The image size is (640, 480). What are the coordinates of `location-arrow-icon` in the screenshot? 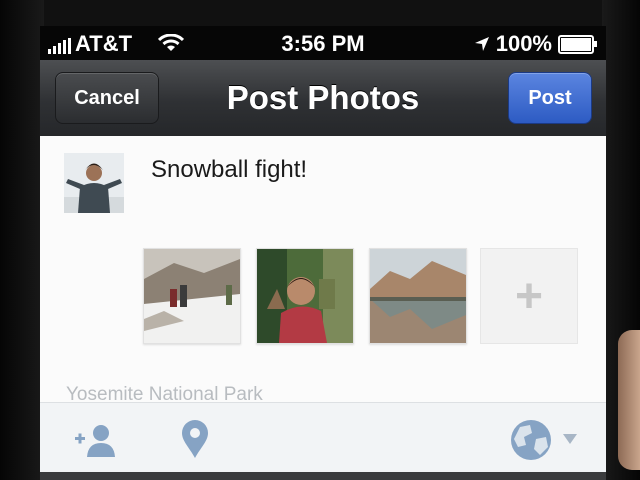 It's located at (481, 44).